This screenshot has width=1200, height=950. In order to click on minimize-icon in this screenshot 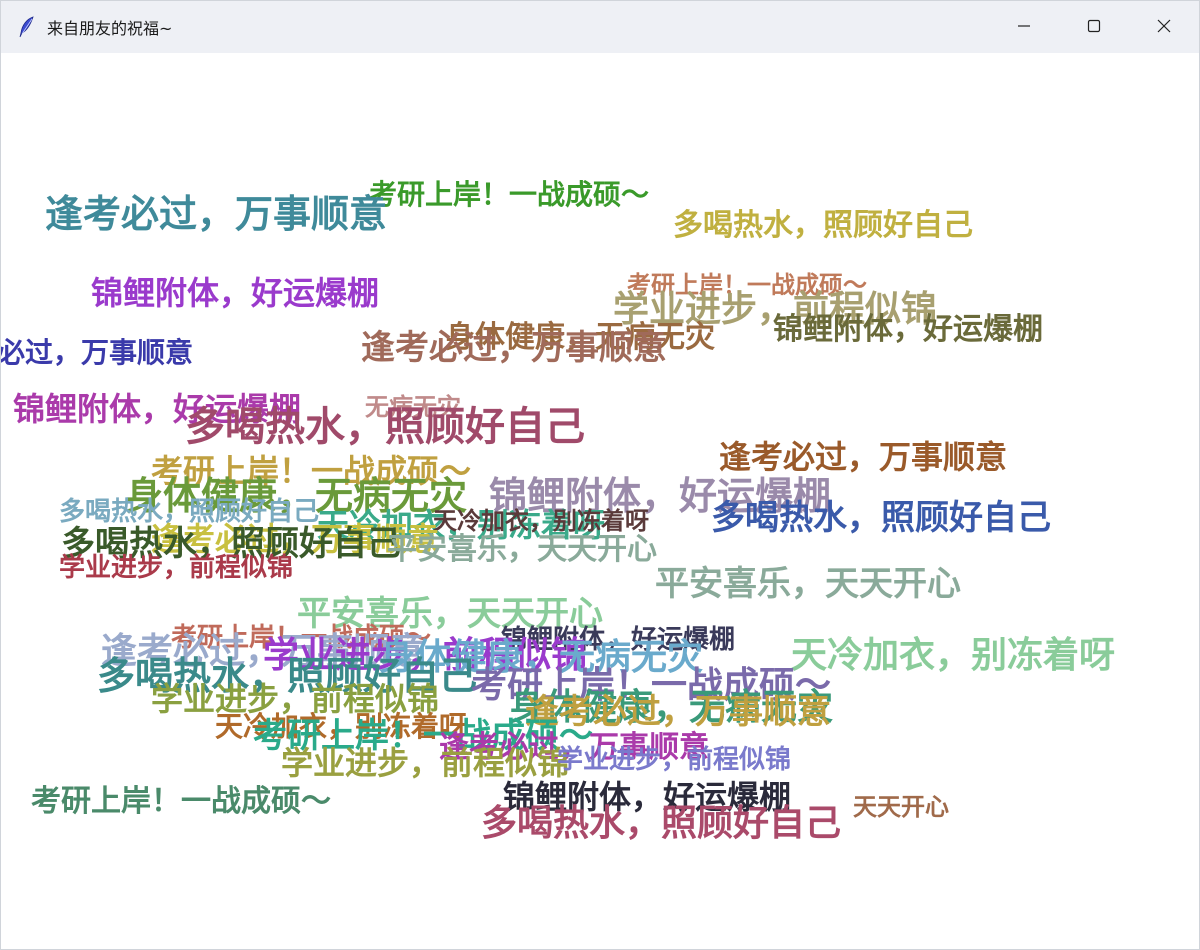, I will do `click(1024, 27)`.